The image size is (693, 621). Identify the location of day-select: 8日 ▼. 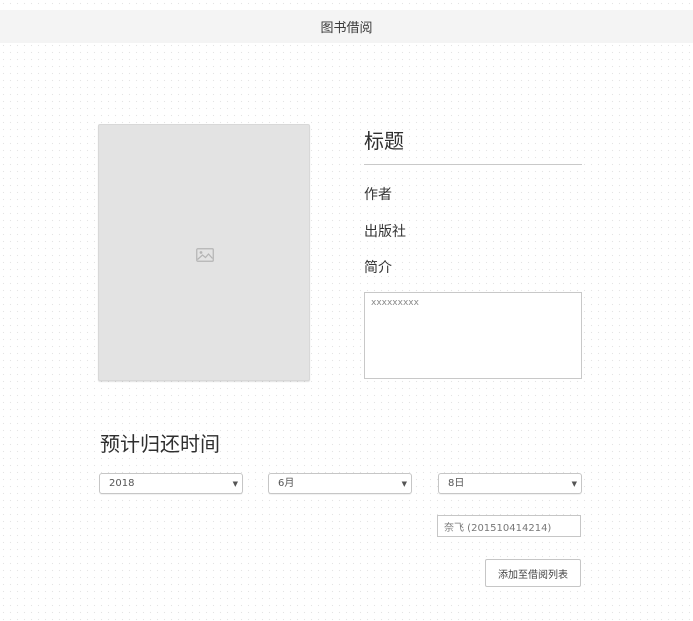
(510, 483).